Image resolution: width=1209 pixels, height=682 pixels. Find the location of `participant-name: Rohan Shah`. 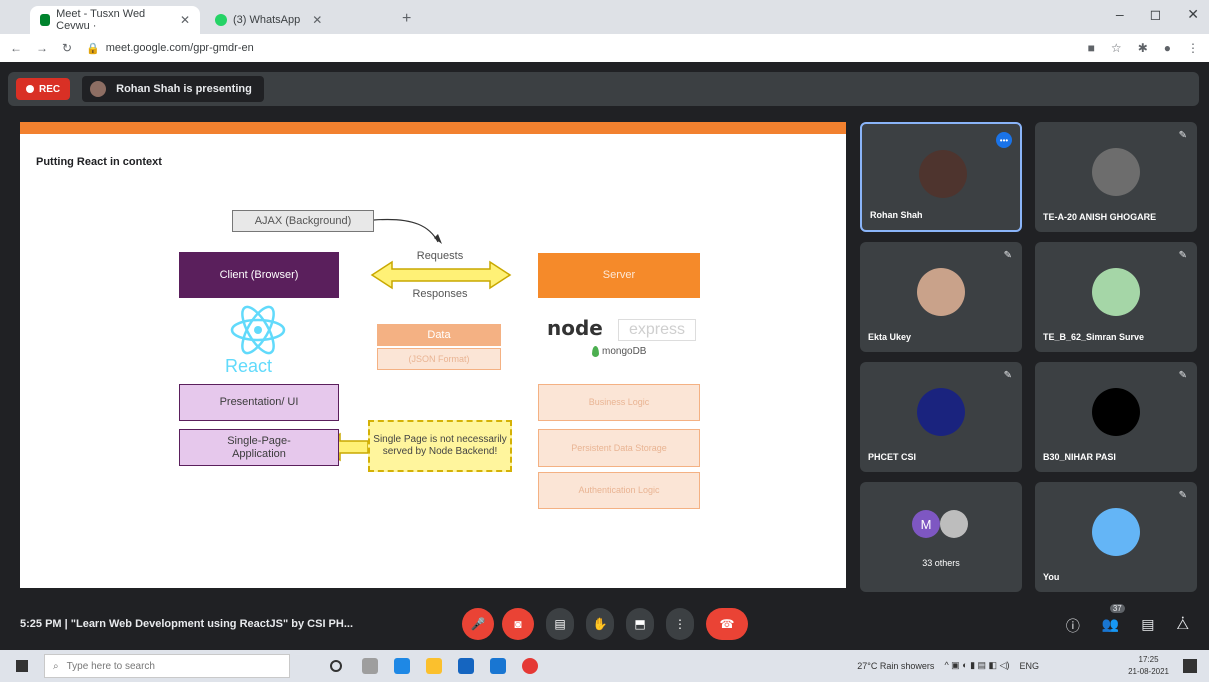

participant-name: Rohan Shah is located at coordinates (896, 215).